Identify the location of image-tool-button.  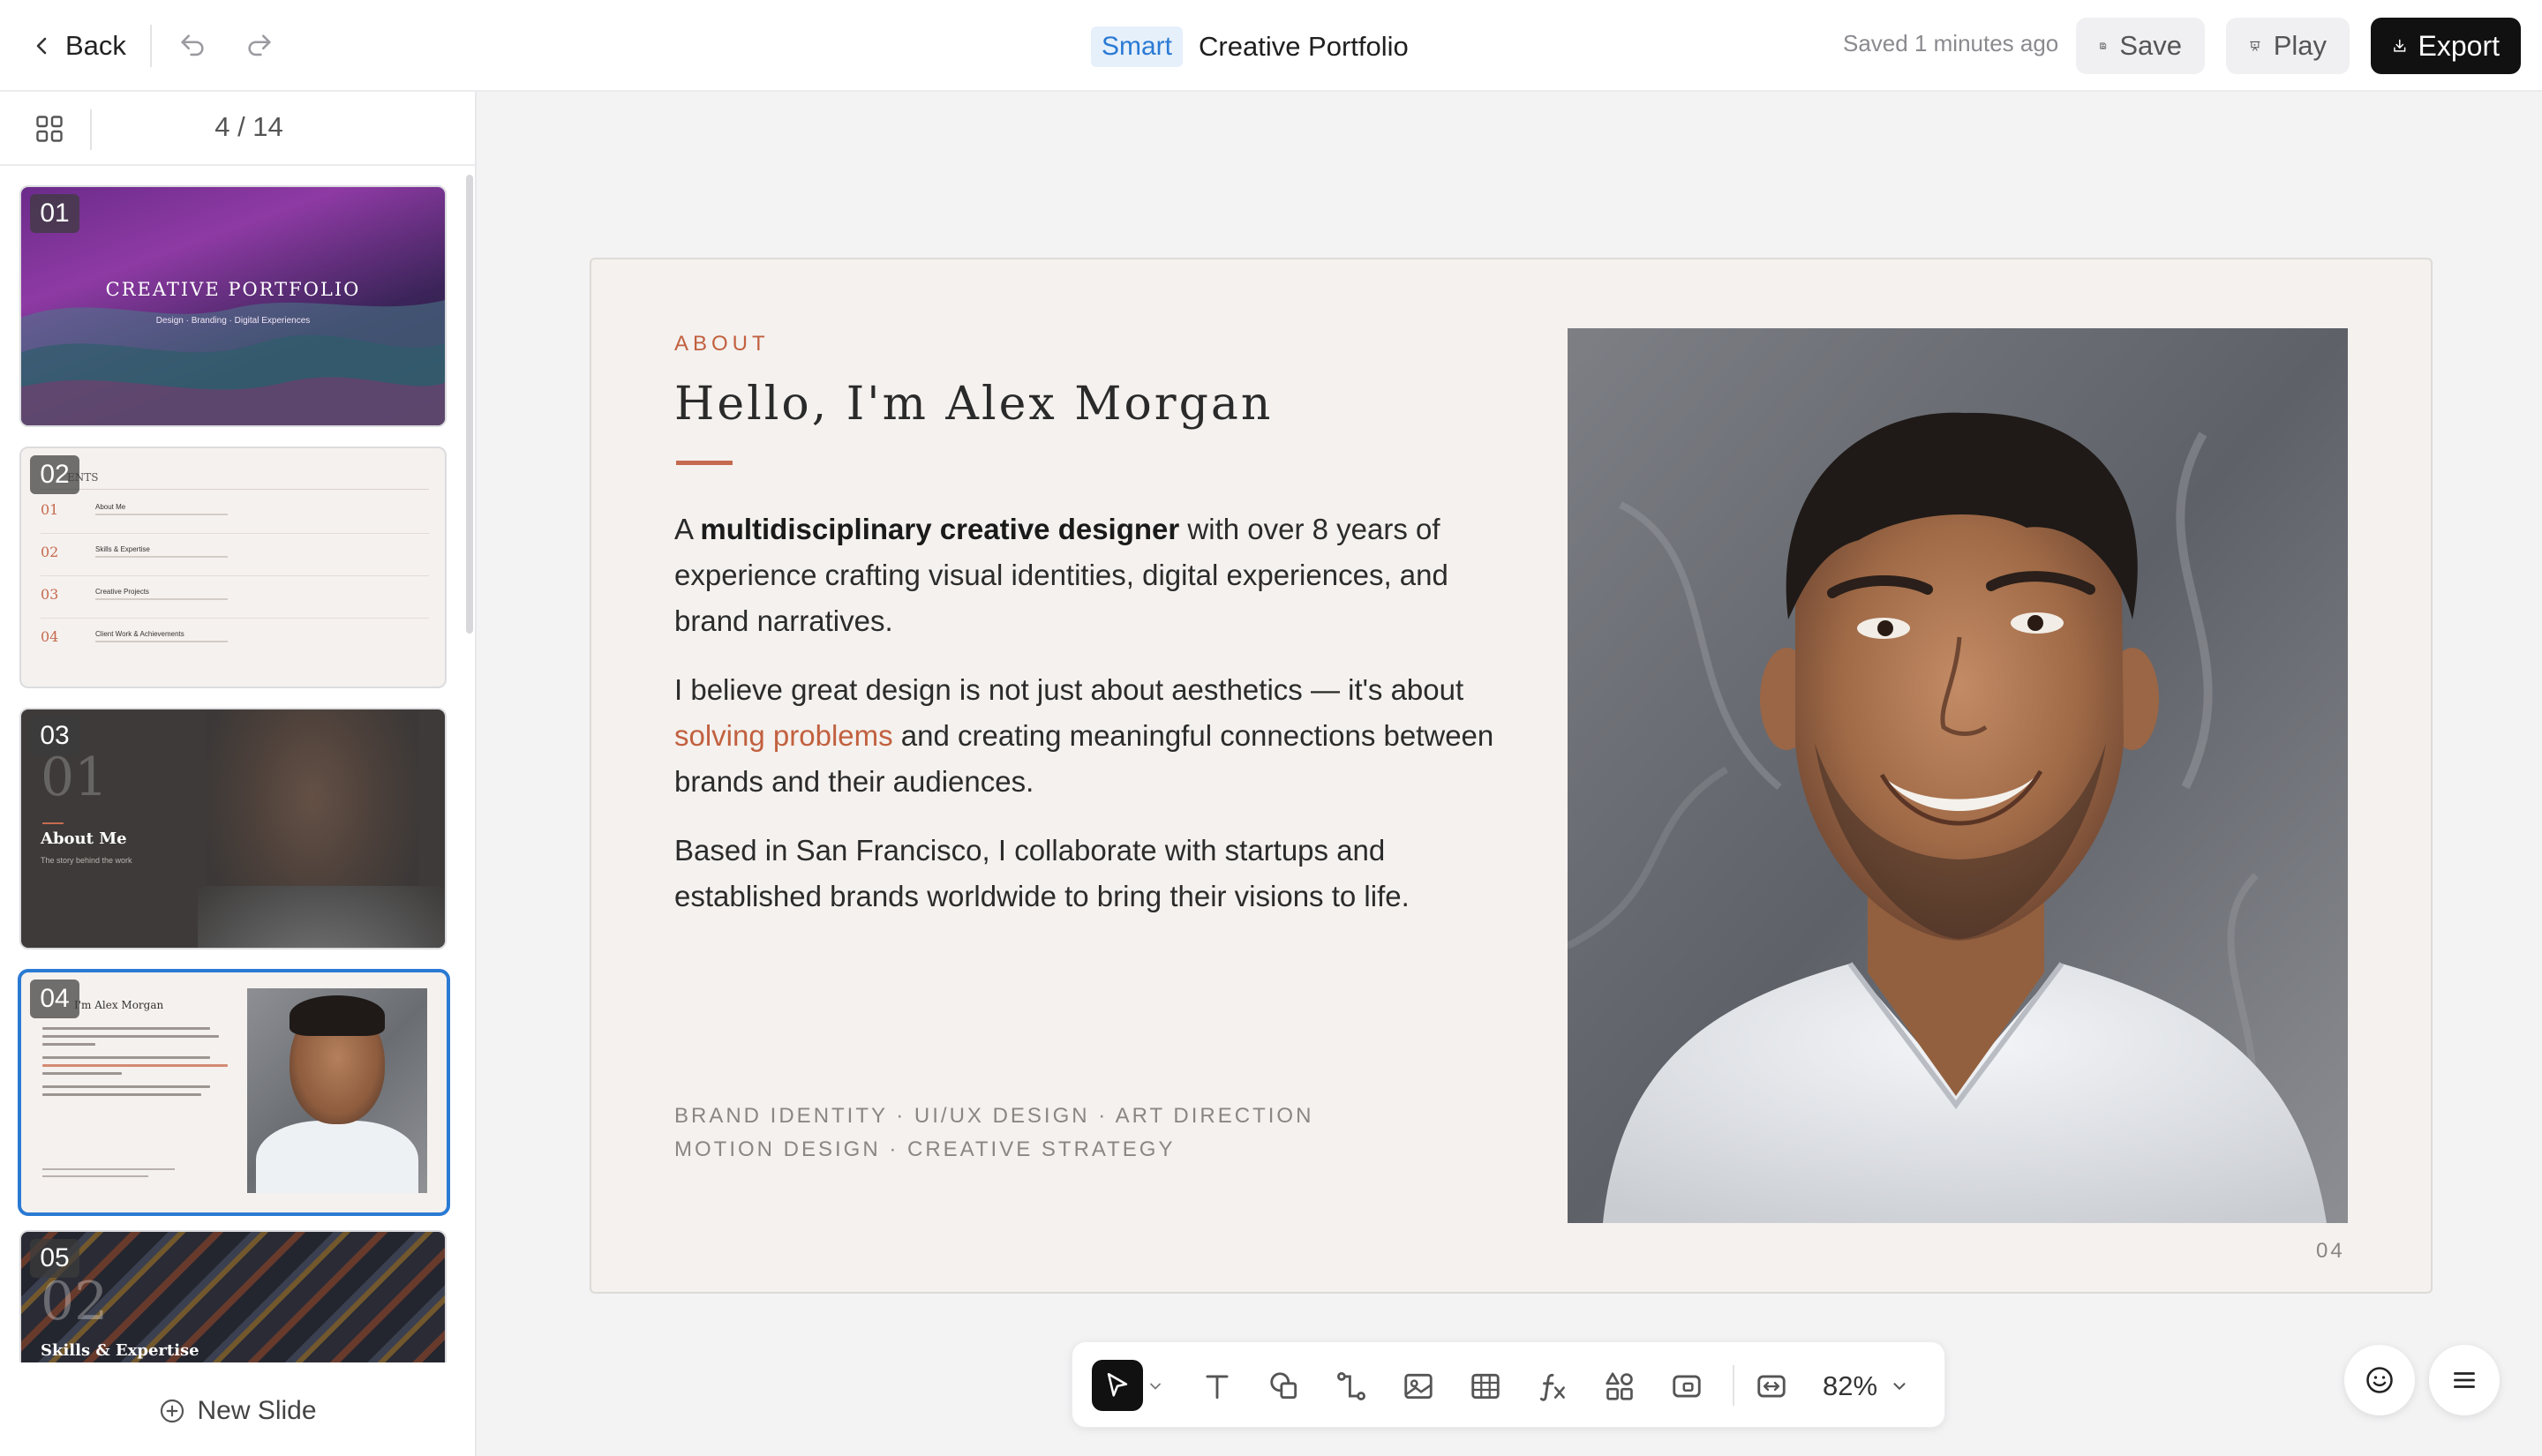
(1418, 1386).